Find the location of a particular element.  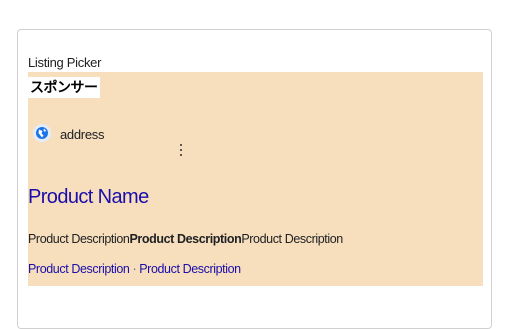

more-options-icon is located at coordinates (181, 152).